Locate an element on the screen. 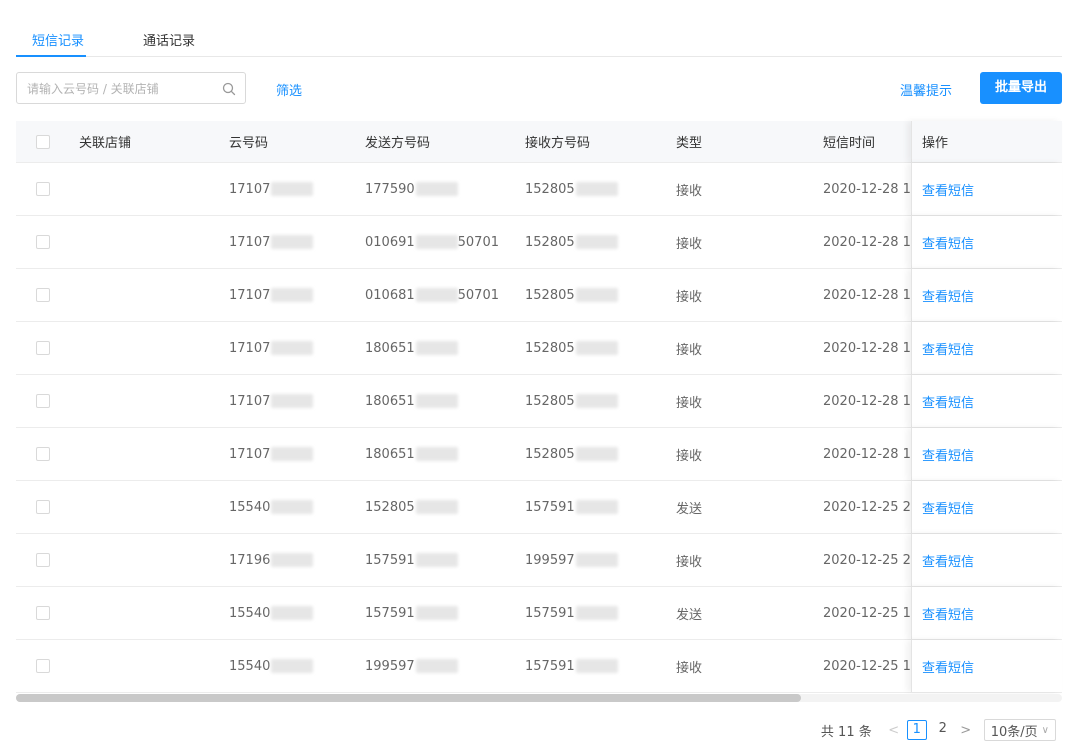 The height and width of the screenshot is (754, 1080). sender-number-text: 199597 is located at coordinates (390, 666).